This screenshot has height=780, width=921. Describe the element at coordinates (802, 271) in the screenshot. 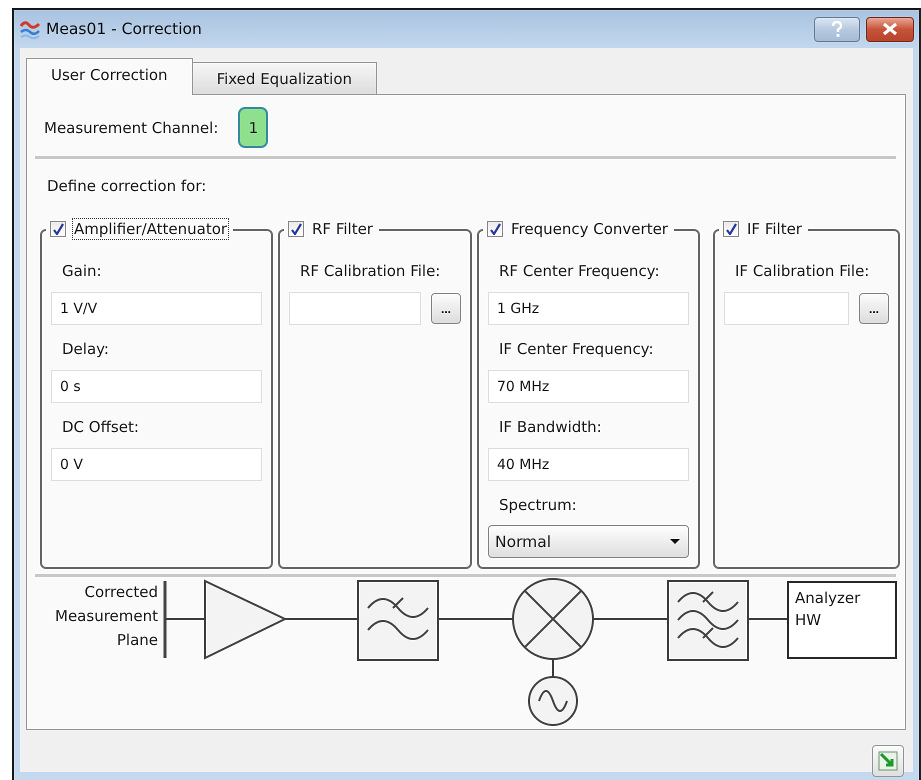

I see `field-label: IF Calibration File:` at that location.